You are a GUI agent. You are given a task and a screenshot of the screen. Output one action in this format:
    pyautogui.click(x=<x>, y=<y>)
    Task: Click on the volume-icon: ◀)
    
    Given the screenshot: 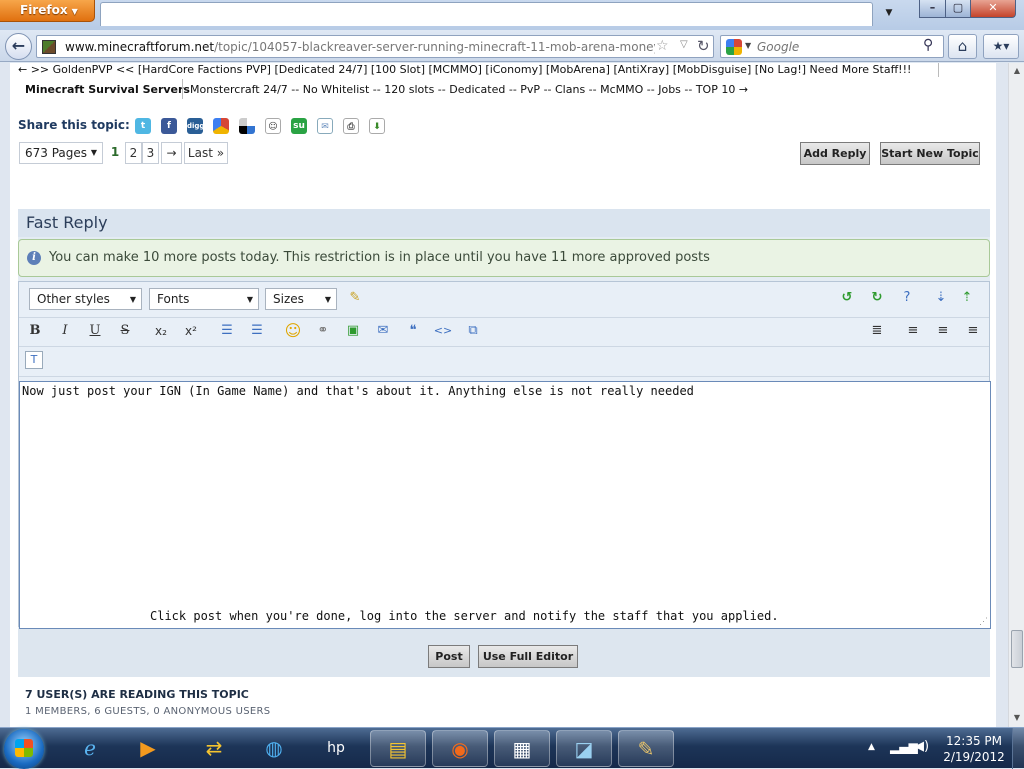 What is the action you would take?
    pyautogui.click(x=921, y=746)
    